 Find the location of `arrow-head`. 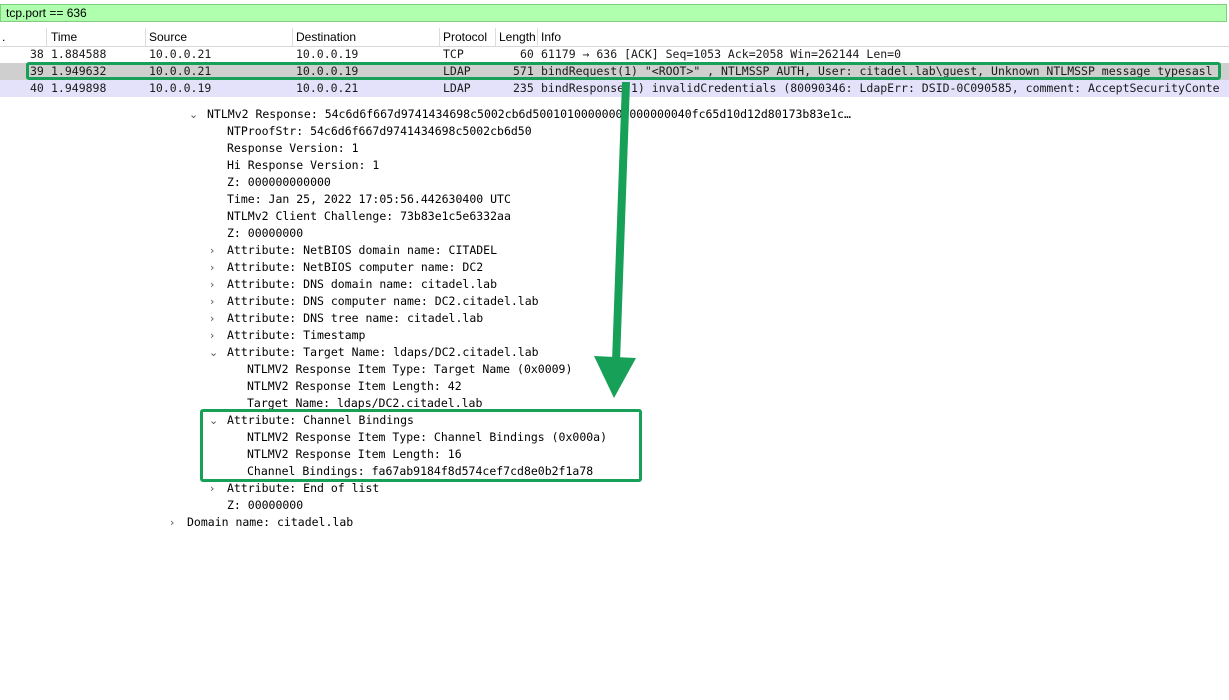

arrow-head is located at coordinates (615, 377).